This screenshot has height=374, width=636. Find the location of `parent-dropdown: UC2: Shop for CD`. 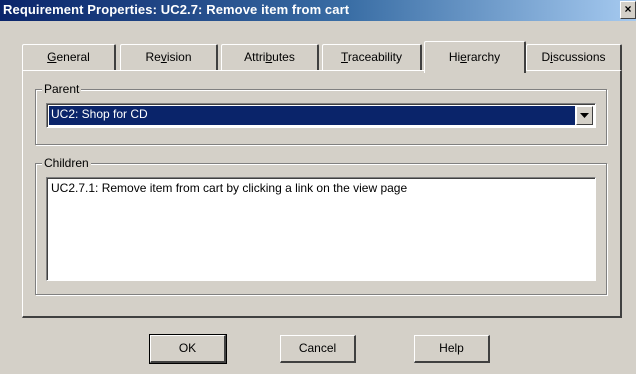

parent-dropdown: UC2: Shop for CD is located at coordinates (321, 115).